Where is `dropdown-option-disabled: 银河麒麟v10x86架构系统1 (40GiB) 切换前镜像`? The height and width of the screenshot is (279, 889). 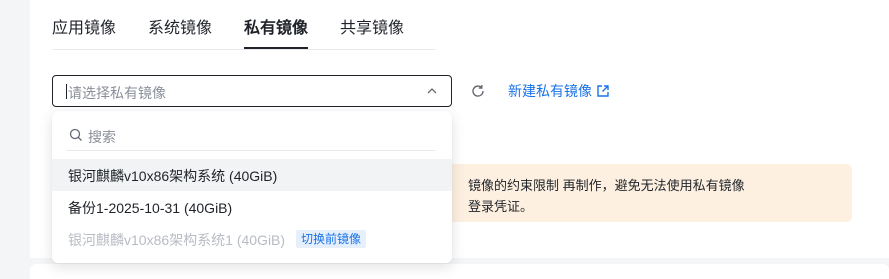
dropdown-option-disabled: 银河麒麟v10x86架构系统1 (40GiB) 切换前镜像 is located at coordinates (252, 239).